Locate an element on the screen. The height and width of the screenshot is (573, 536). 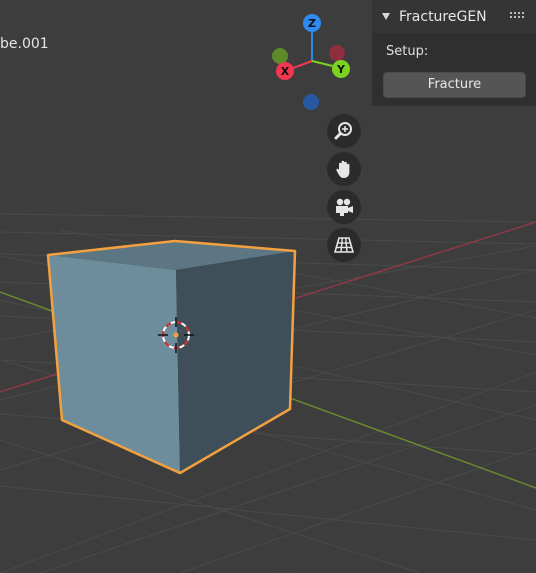
setup-label: Setup: is located at coordinates (407, 51).